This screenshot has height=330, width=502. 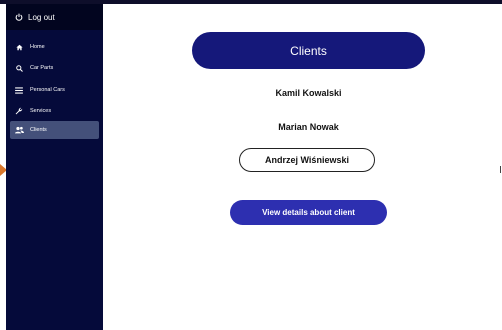 What do you see at coordinates (308, 127) in the screenshot?
I see `client-list-item: Marian Nowak` at bounding box center [308, 127].